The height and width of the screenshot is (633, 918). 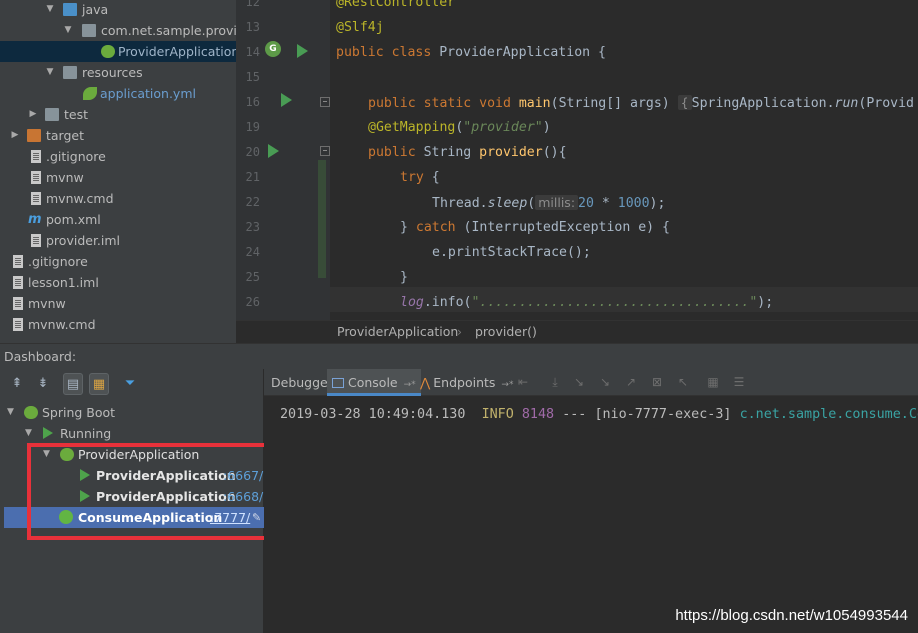 I want to click on tab-label: Console, so click(x=373, y=382).